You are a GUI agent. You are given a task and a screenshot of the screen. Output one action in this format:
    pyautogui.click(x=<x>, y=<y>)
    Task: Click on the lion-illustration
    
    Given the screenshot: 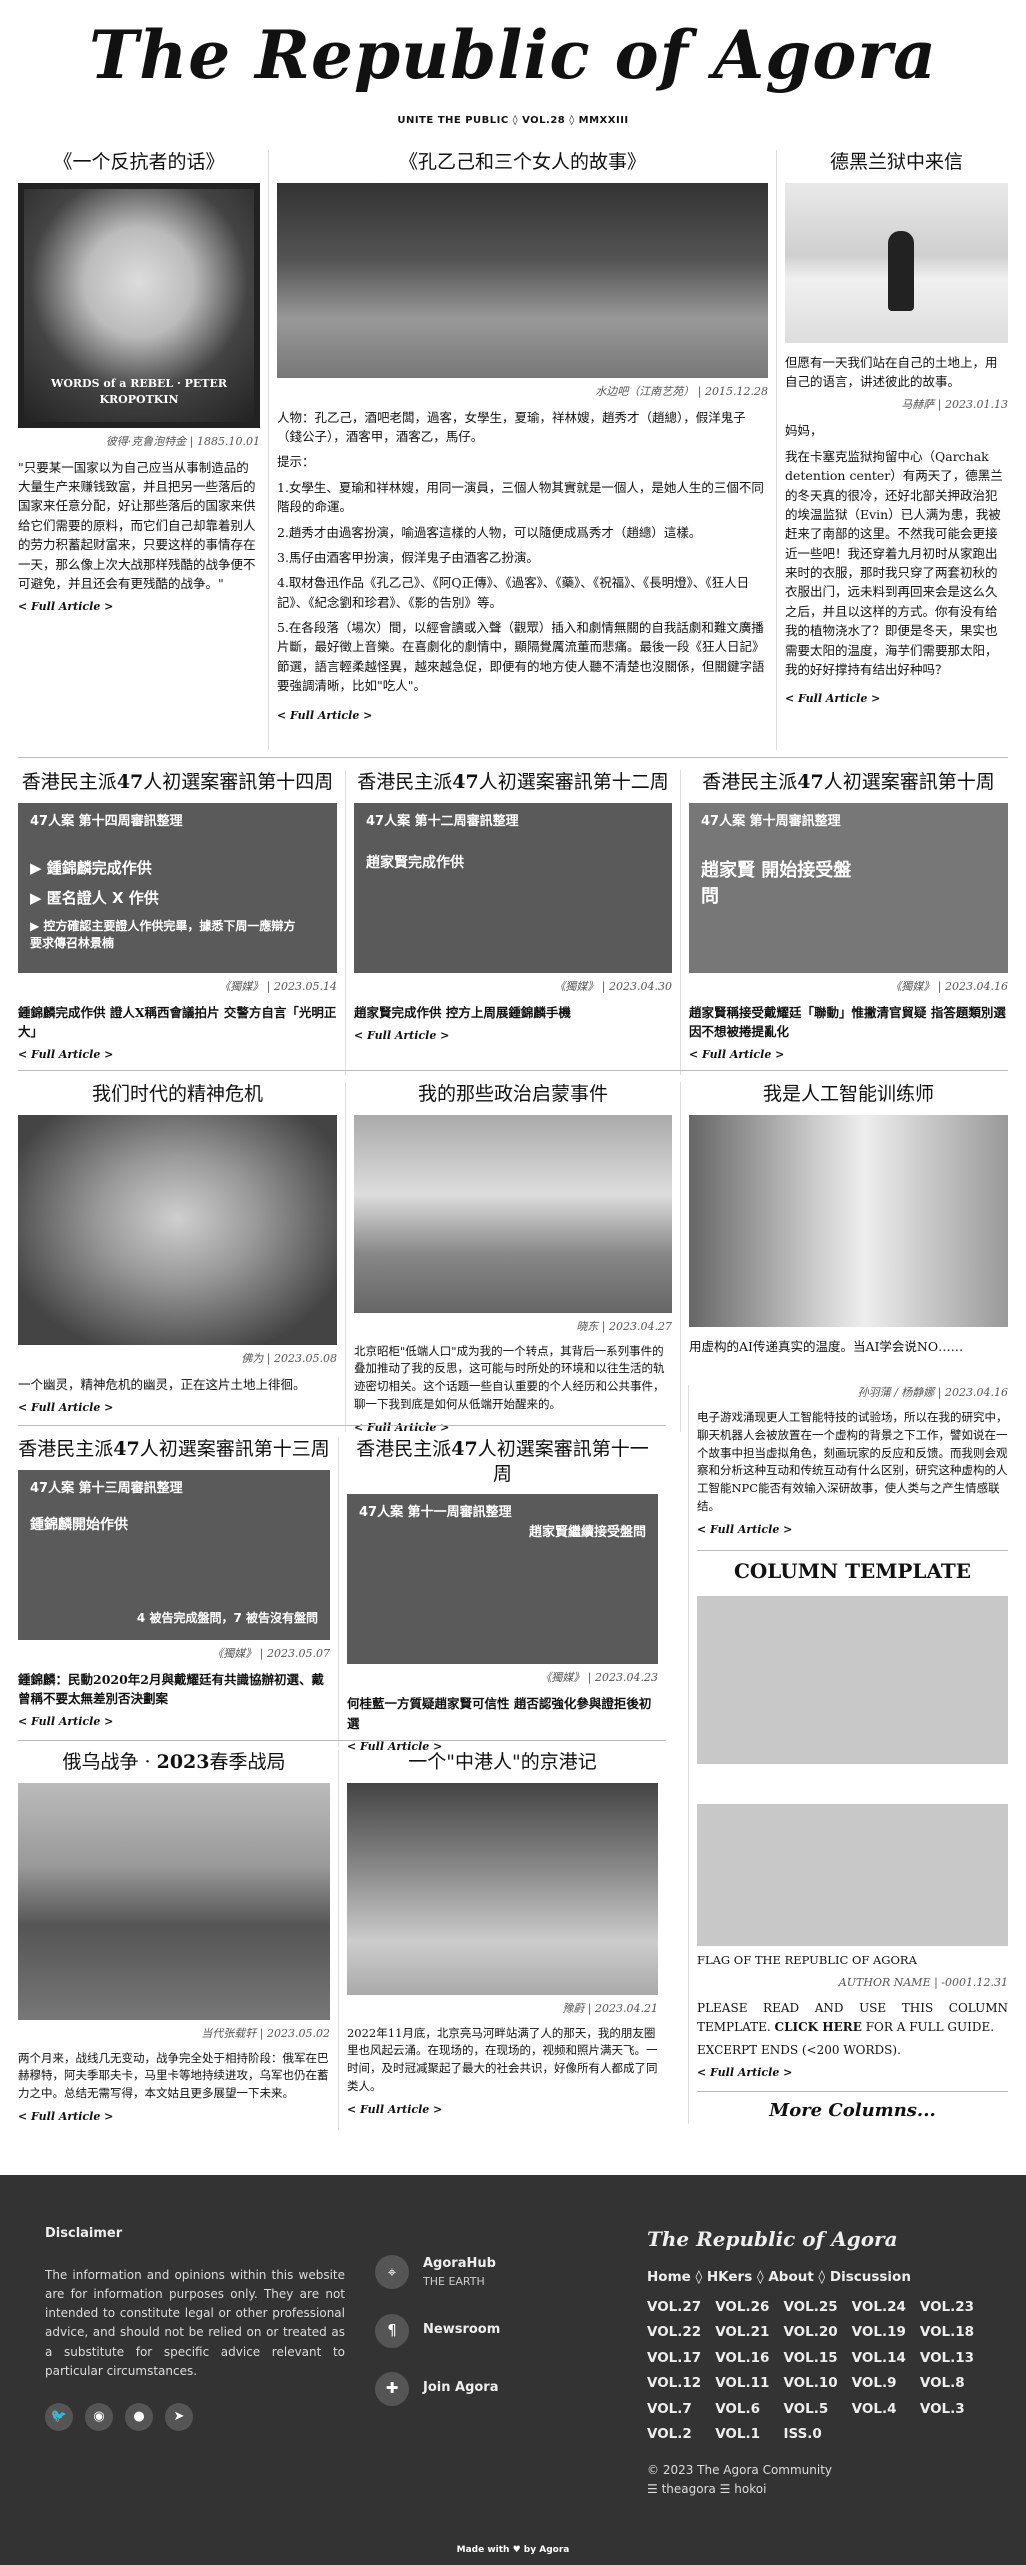 What is the action you would take?
    pyautogui.click(x=177, y=1229)
    